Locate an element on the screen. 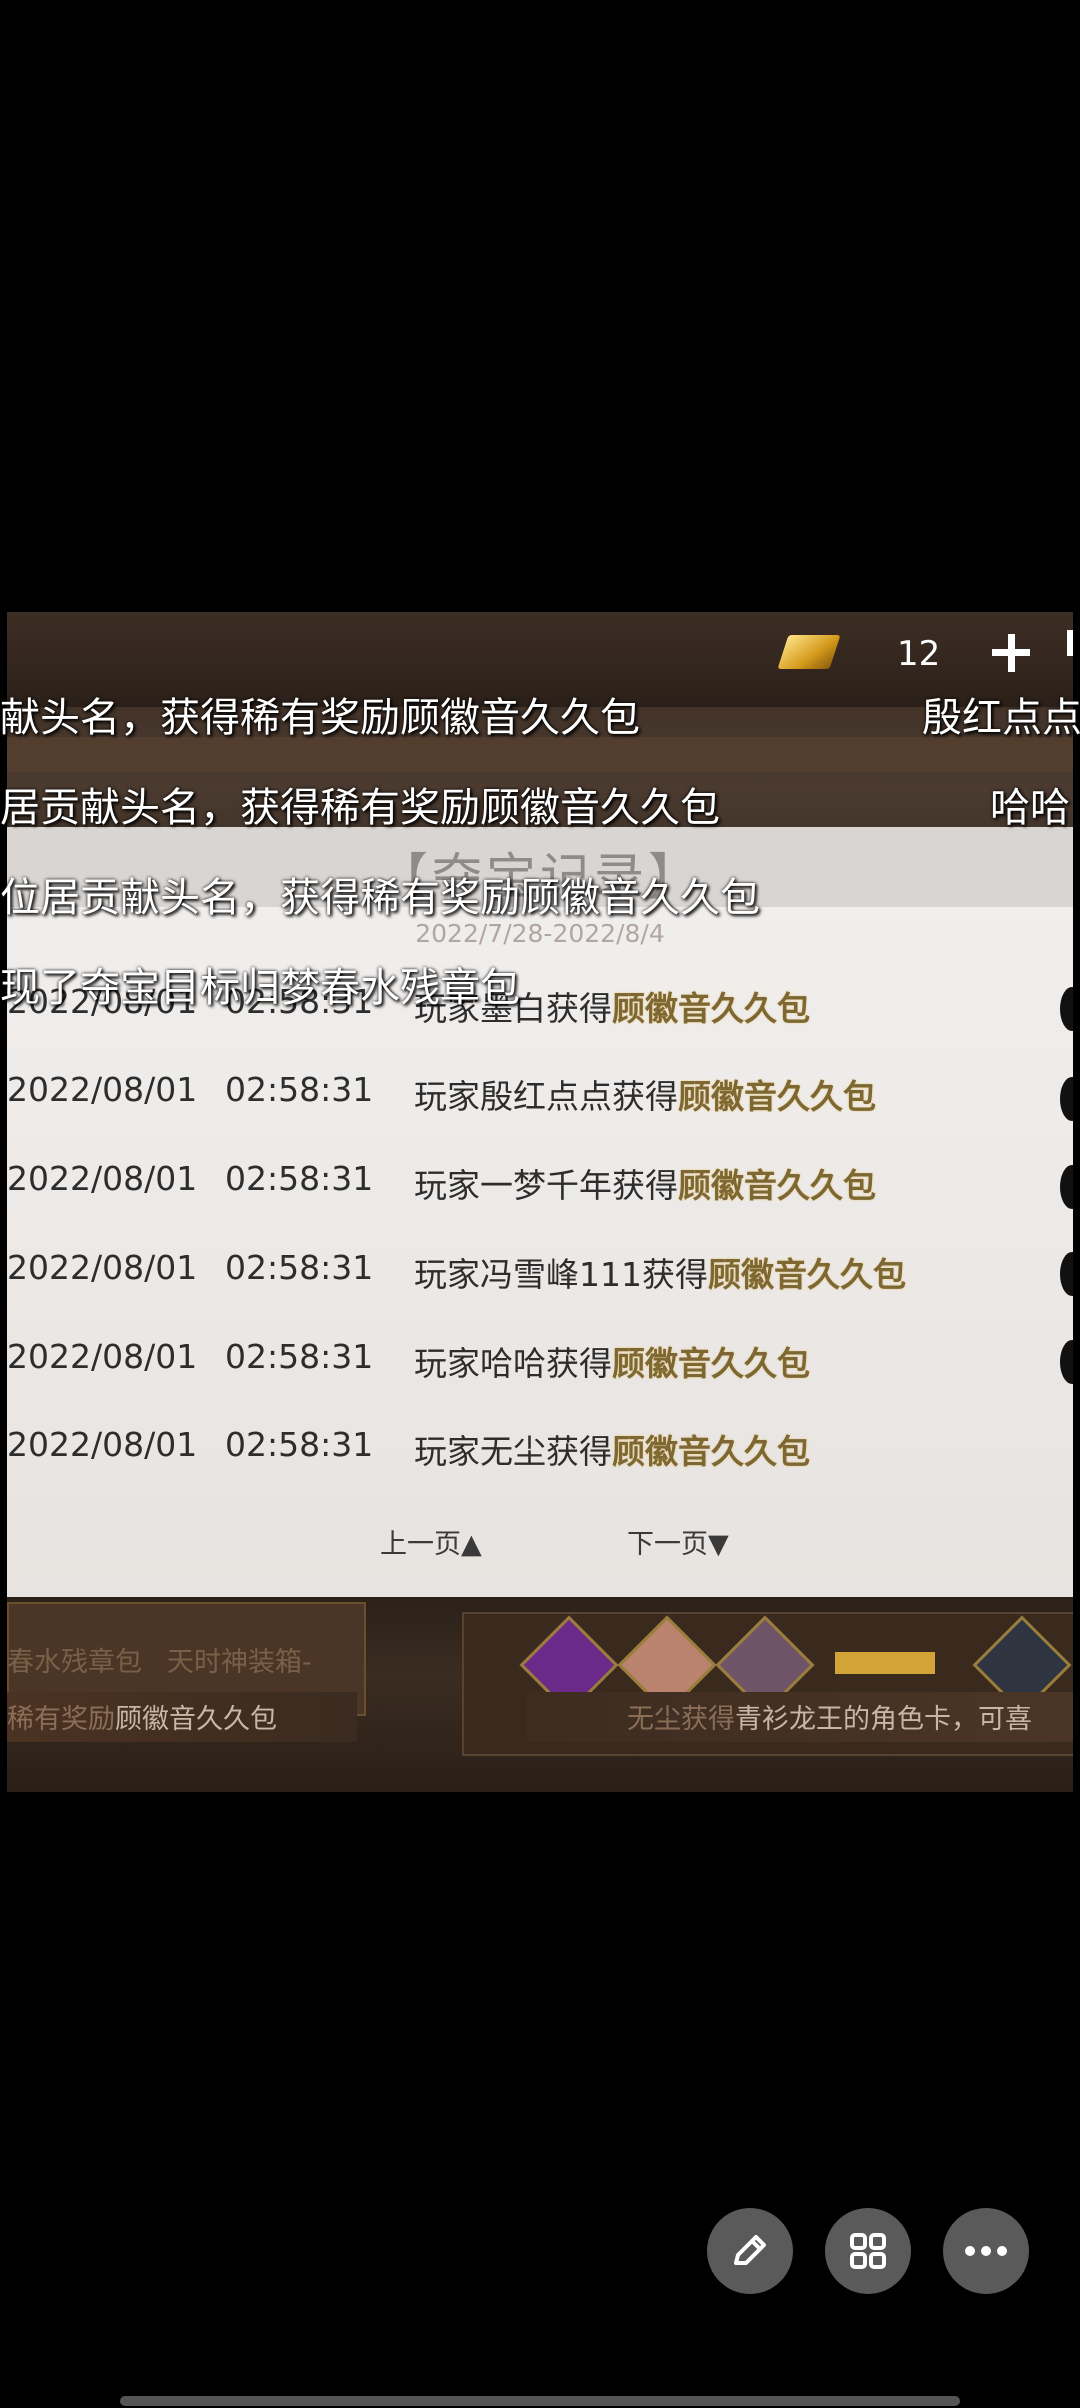 The width and height of the screenshot is (1080, 2408). reward-card-label: 春水残章包 is located at coordinates (74, 1662).